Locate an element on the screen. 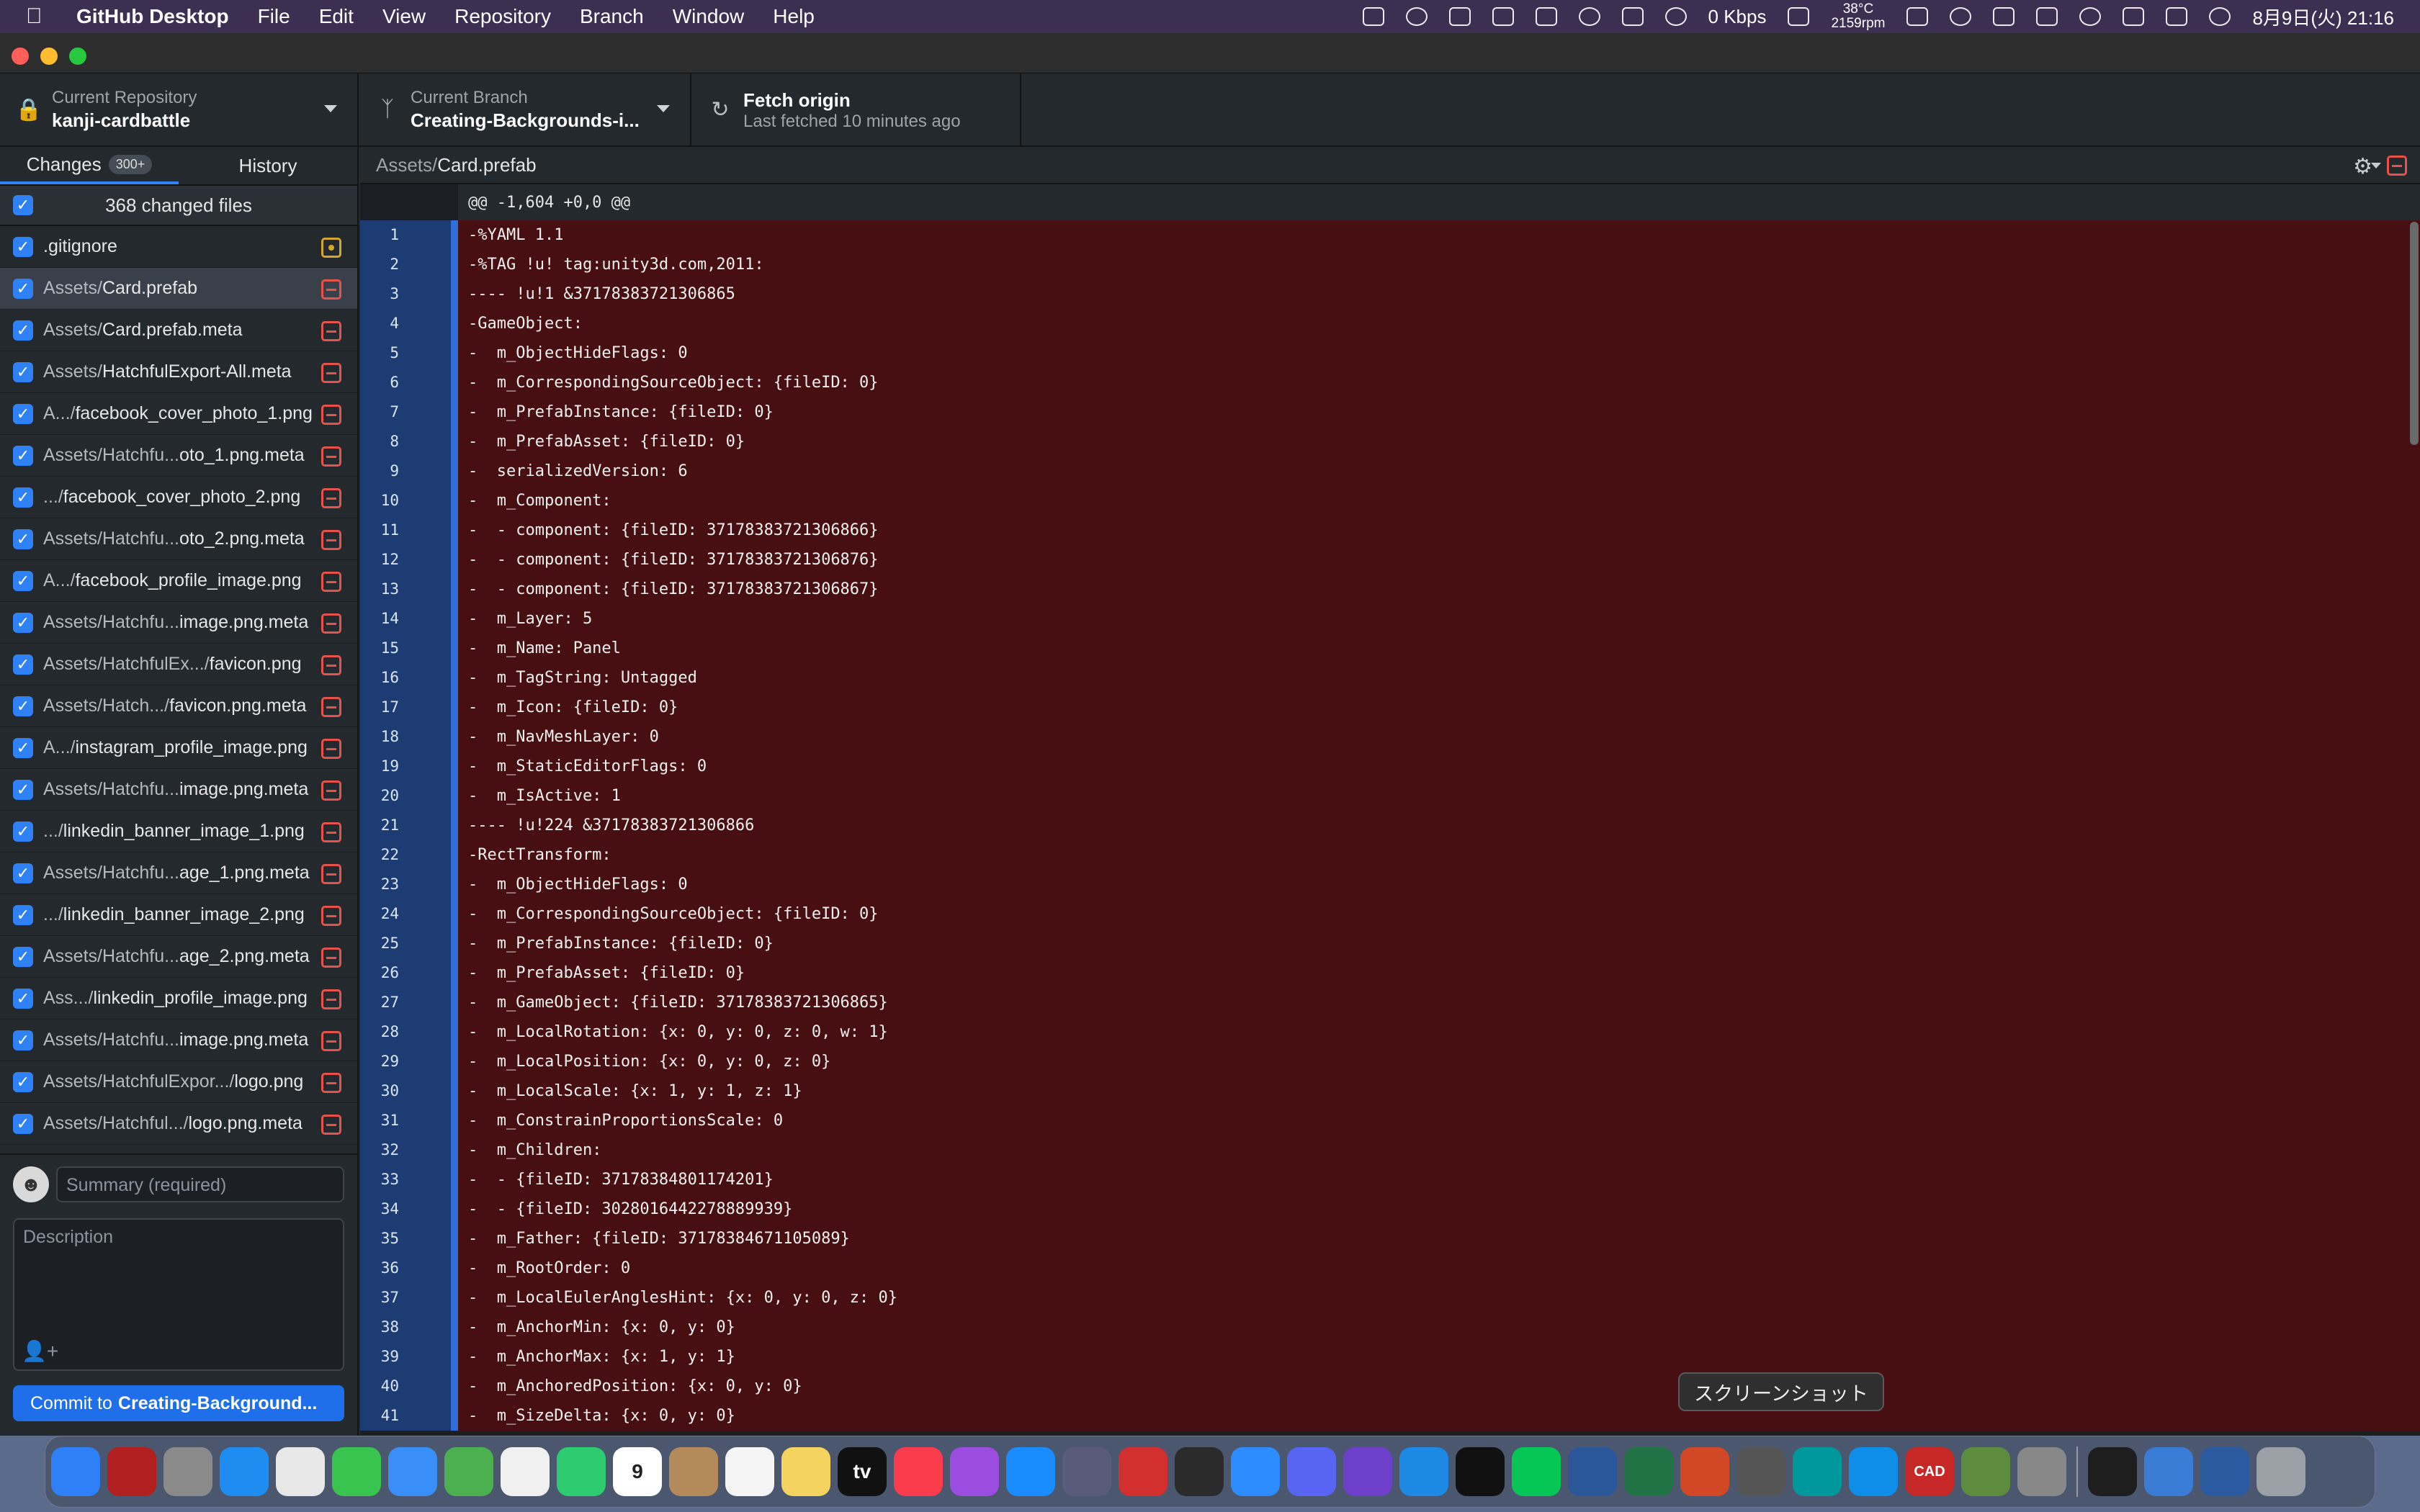  menu-edit: Edit is located at coordinates (336, 16).